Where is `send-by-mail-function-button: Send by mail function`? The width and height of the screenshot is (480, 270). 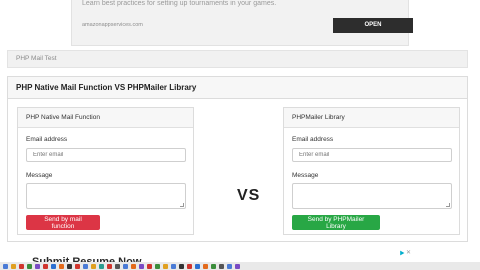 send-by-mail-function-button: Send by mail function is located at coordinates (63, 222).